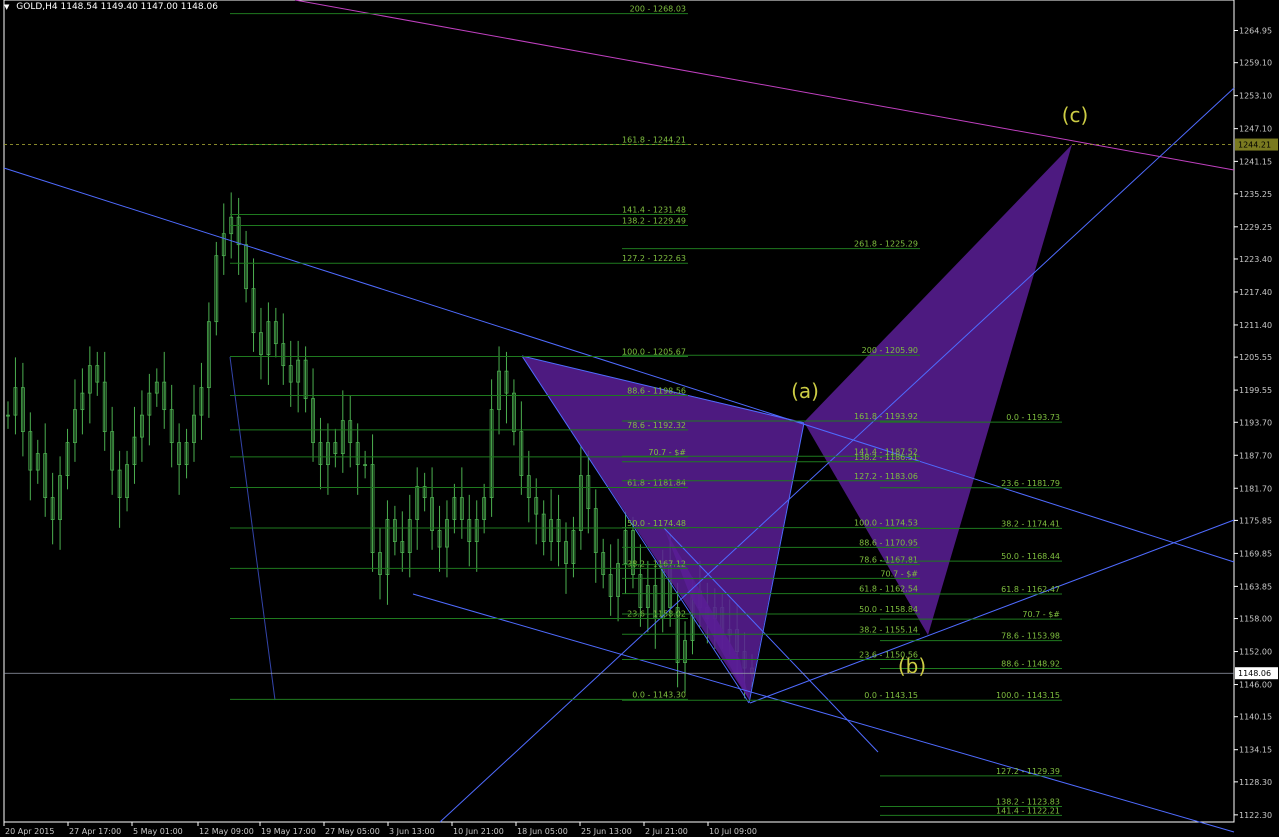  Describe the element at coordinates (1255, 194) in the screenshot. I see `y-tick-label: 1235.25` at that location.